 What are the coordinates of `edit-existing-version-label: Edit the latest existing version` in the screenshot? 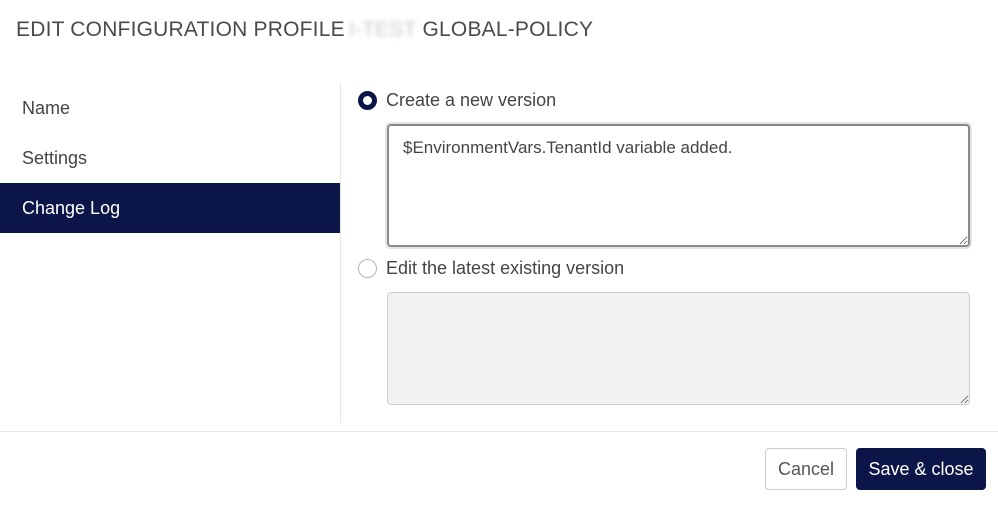 It's located at (505, 268).